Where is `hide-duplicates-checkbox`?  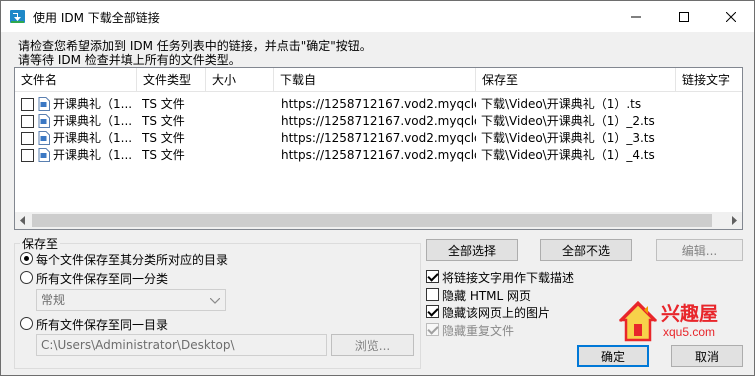 hide-duplicates-checkbox is located at coordinates (432, 329).